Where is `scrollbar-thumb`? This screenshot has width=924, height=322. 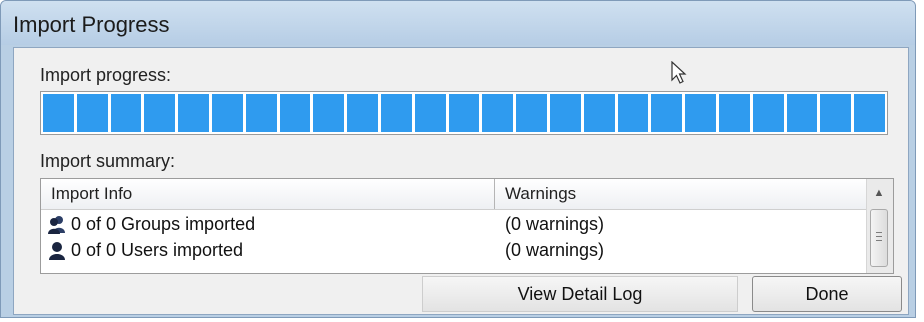 scrollbar-thumb is located at coordinates (879, 238).